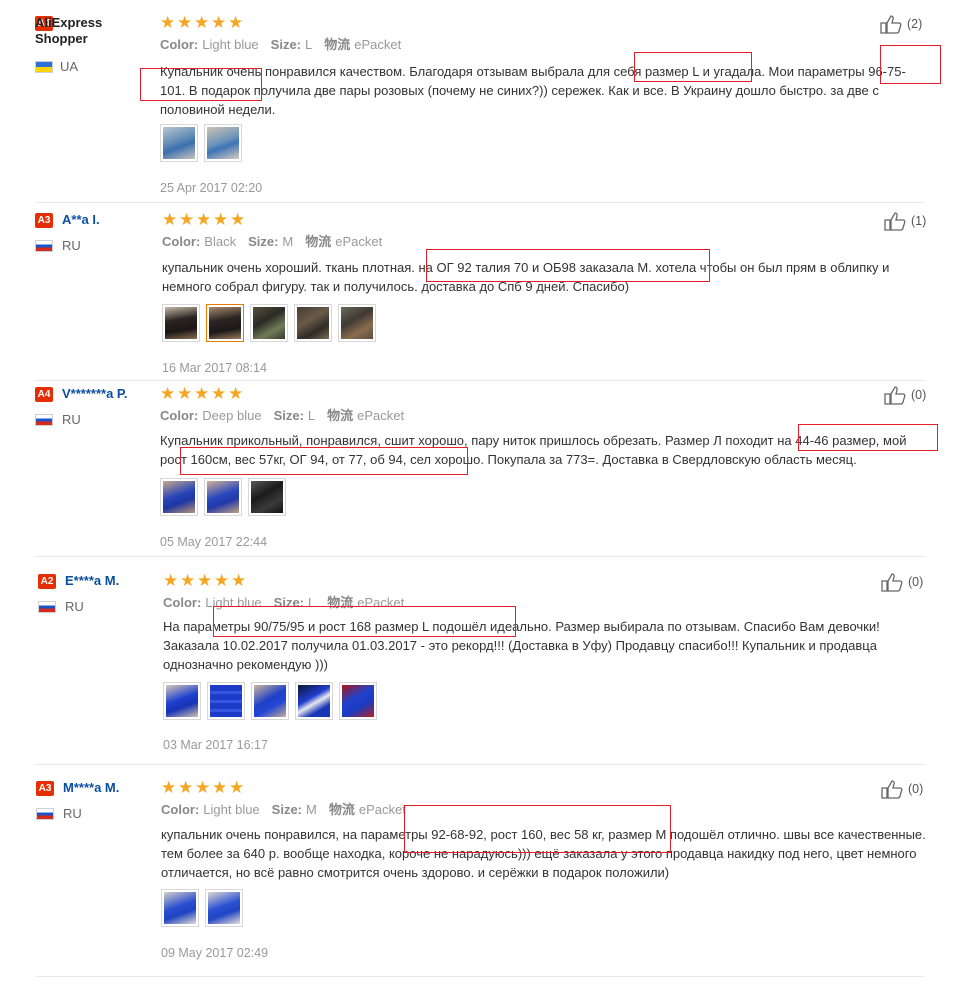 This screenshot has height=1000, width=960. I want to click on helpful-button: (1), so click(905, 221).